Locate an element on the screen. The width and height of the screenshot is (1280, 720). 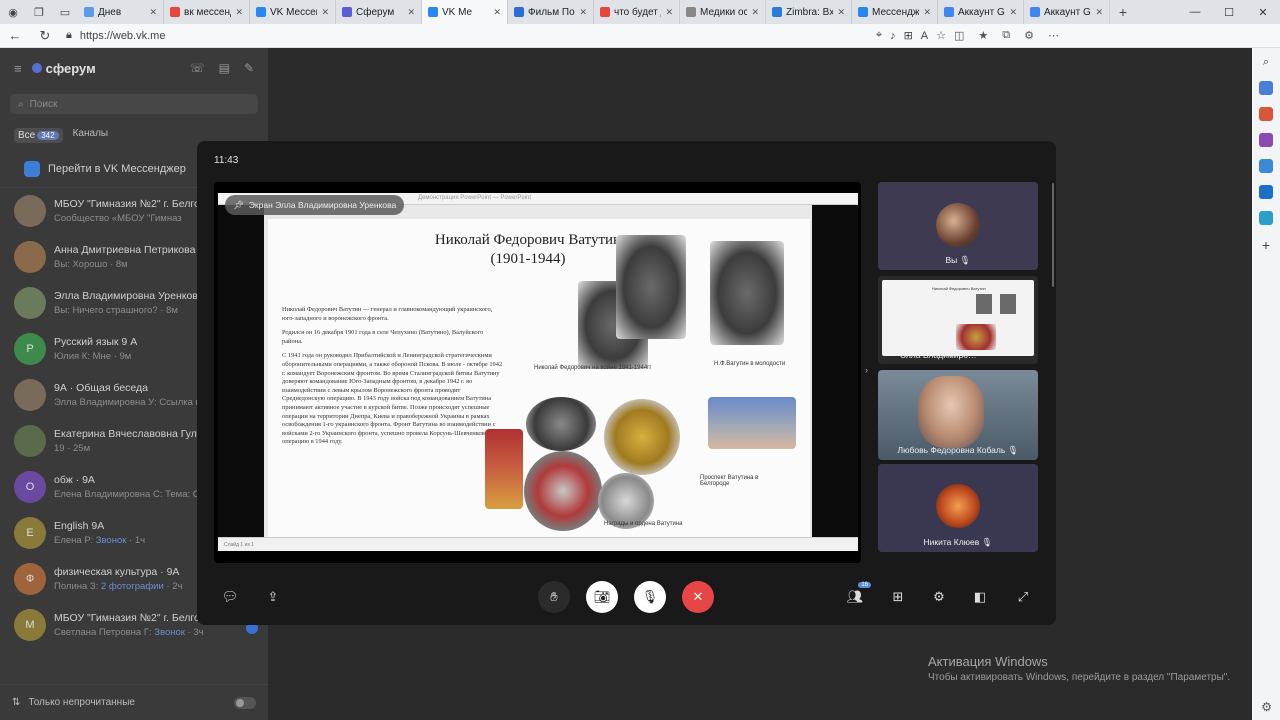
app-logo: сферум is located at coordinates (63, 68).